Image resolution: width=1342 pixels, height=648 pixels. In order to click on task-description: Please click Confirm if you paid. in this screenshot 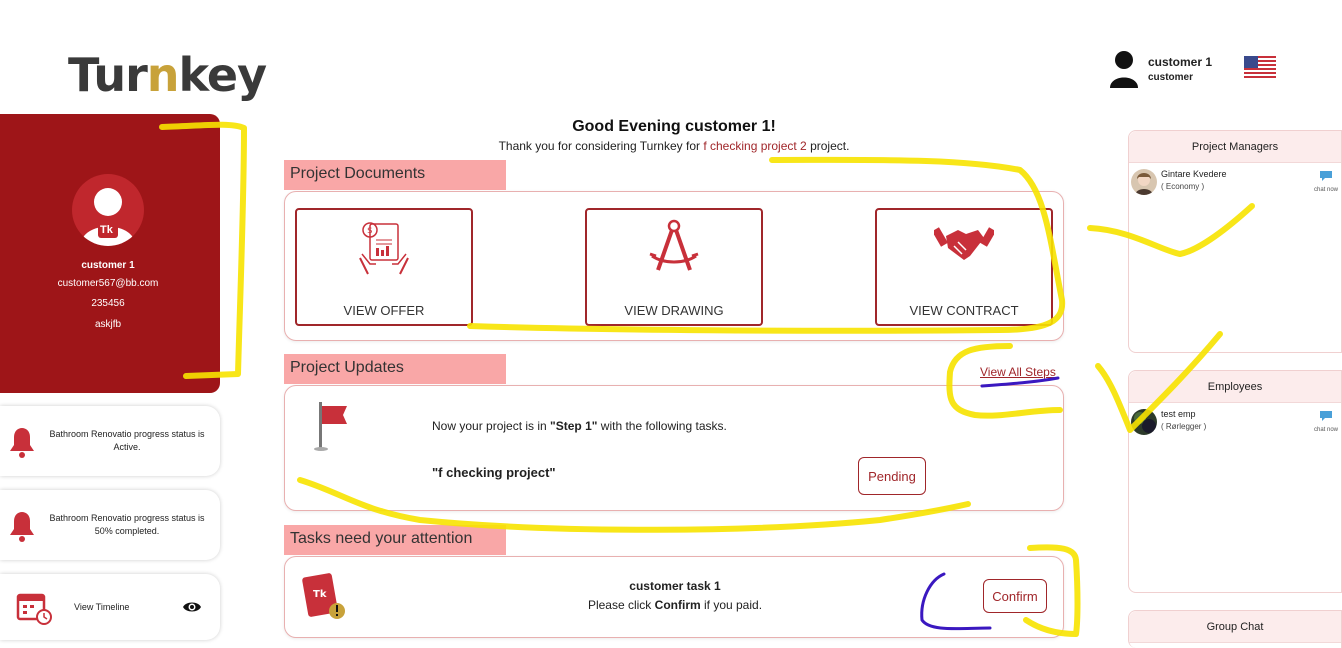, I will do `click(675, 605)`.